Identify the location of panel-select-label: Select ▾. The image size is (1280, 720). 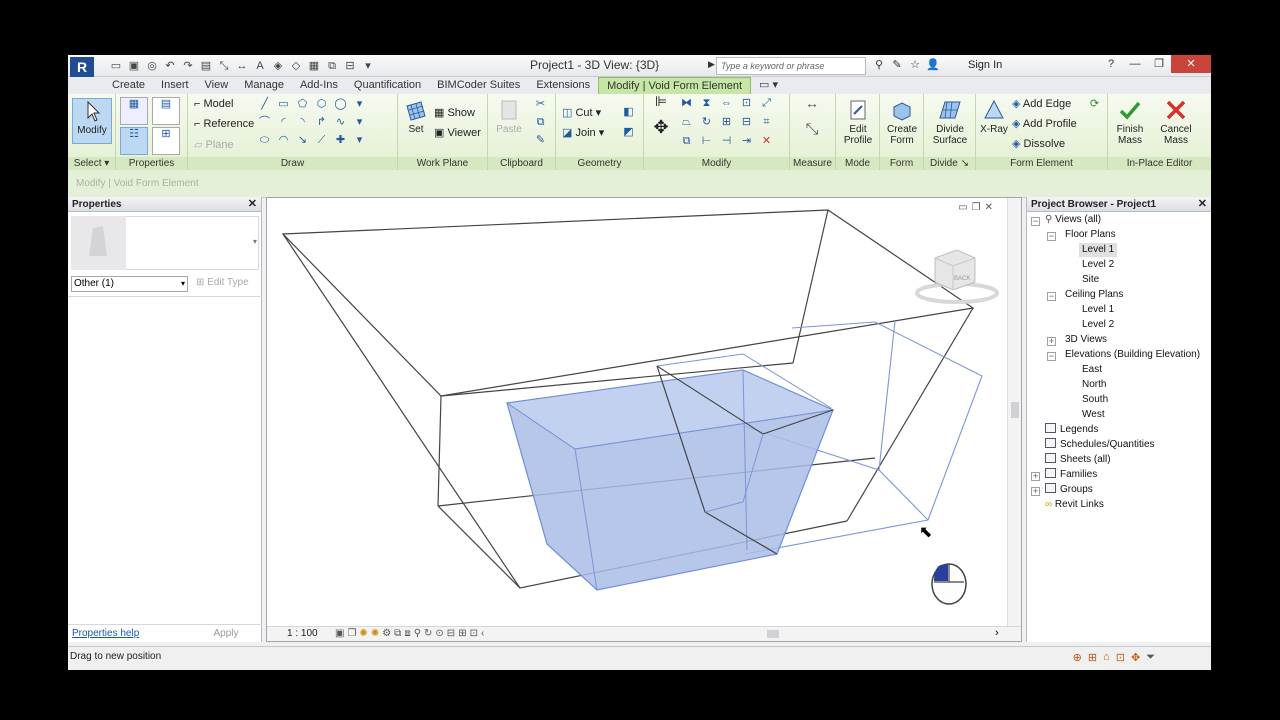
(91, 163).